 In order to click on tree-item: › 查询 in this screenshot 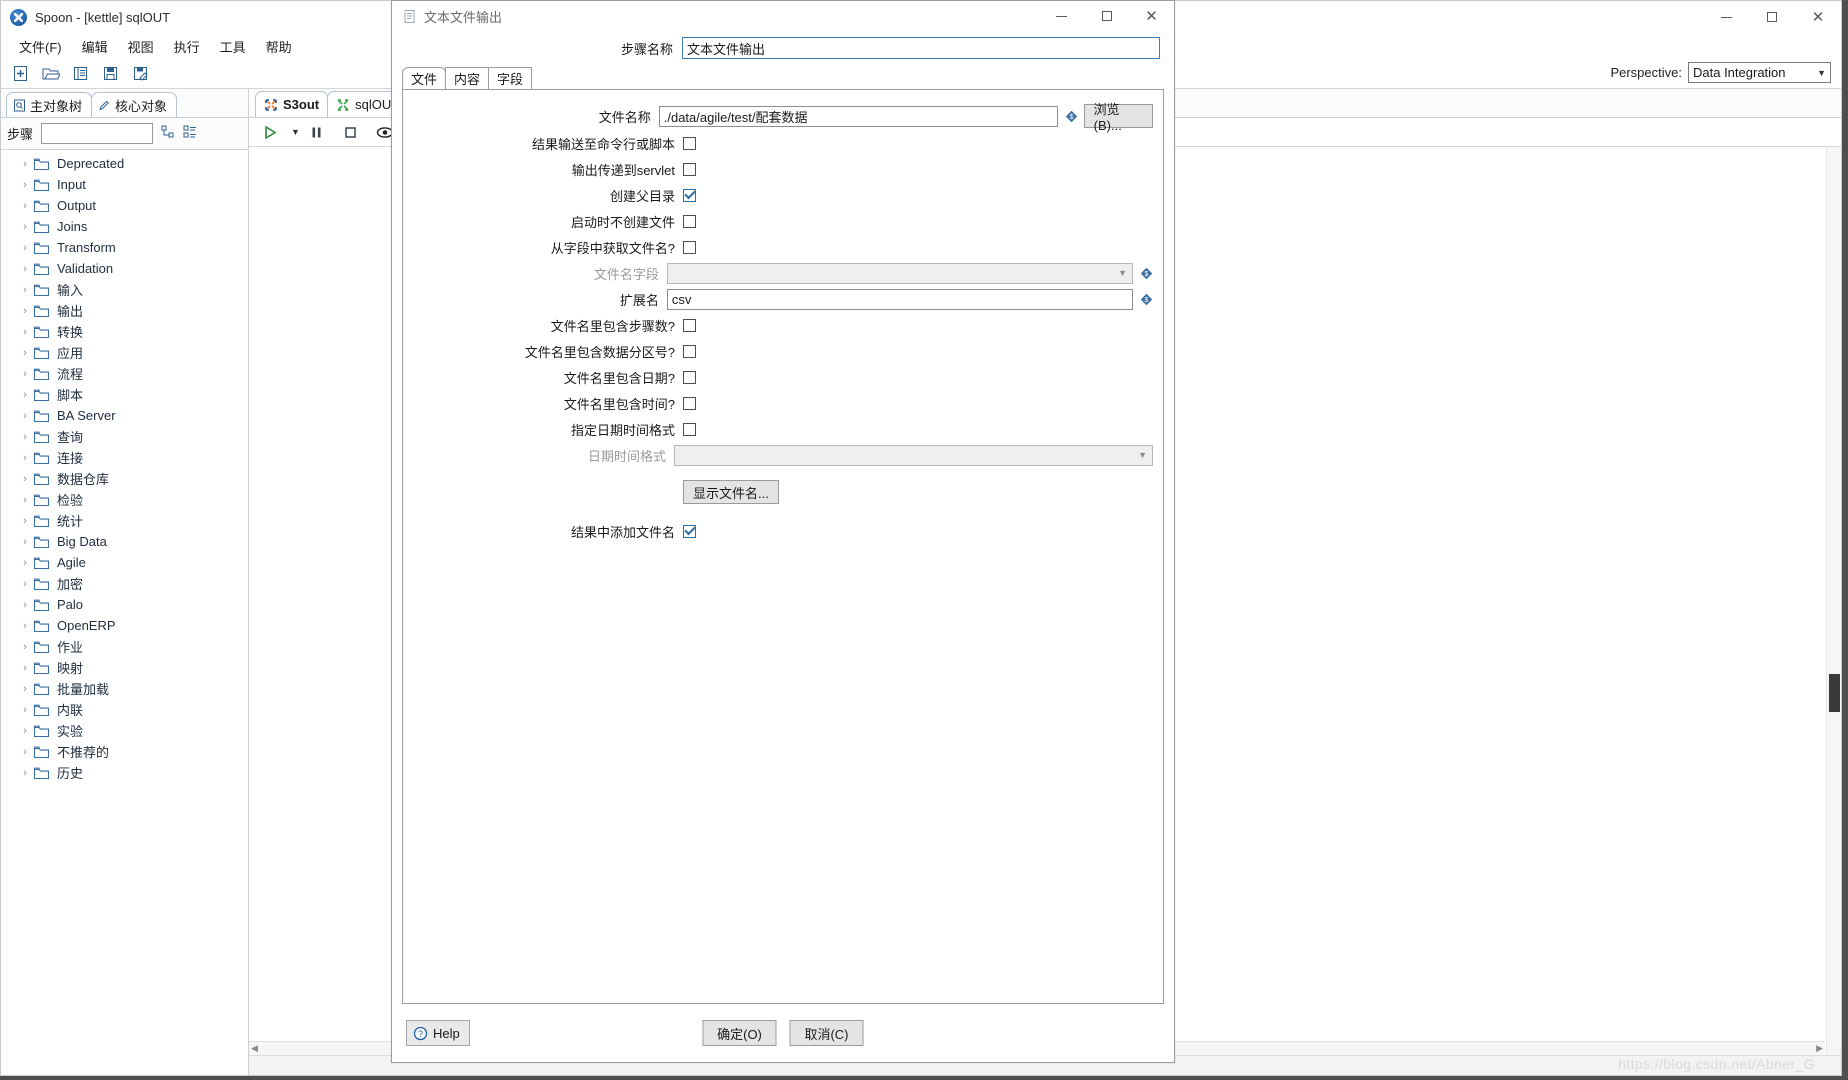, I will do `click(124, 436)`.